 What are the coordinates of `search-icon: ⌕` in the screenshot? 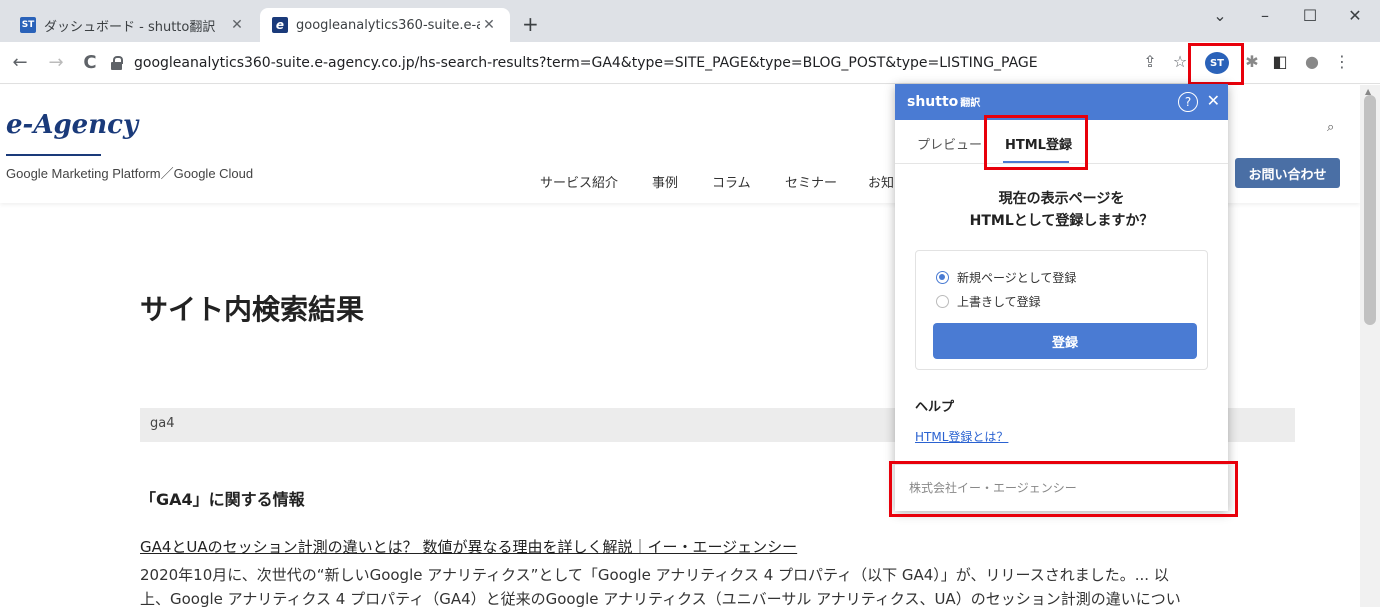 It's located at (1330, 127).